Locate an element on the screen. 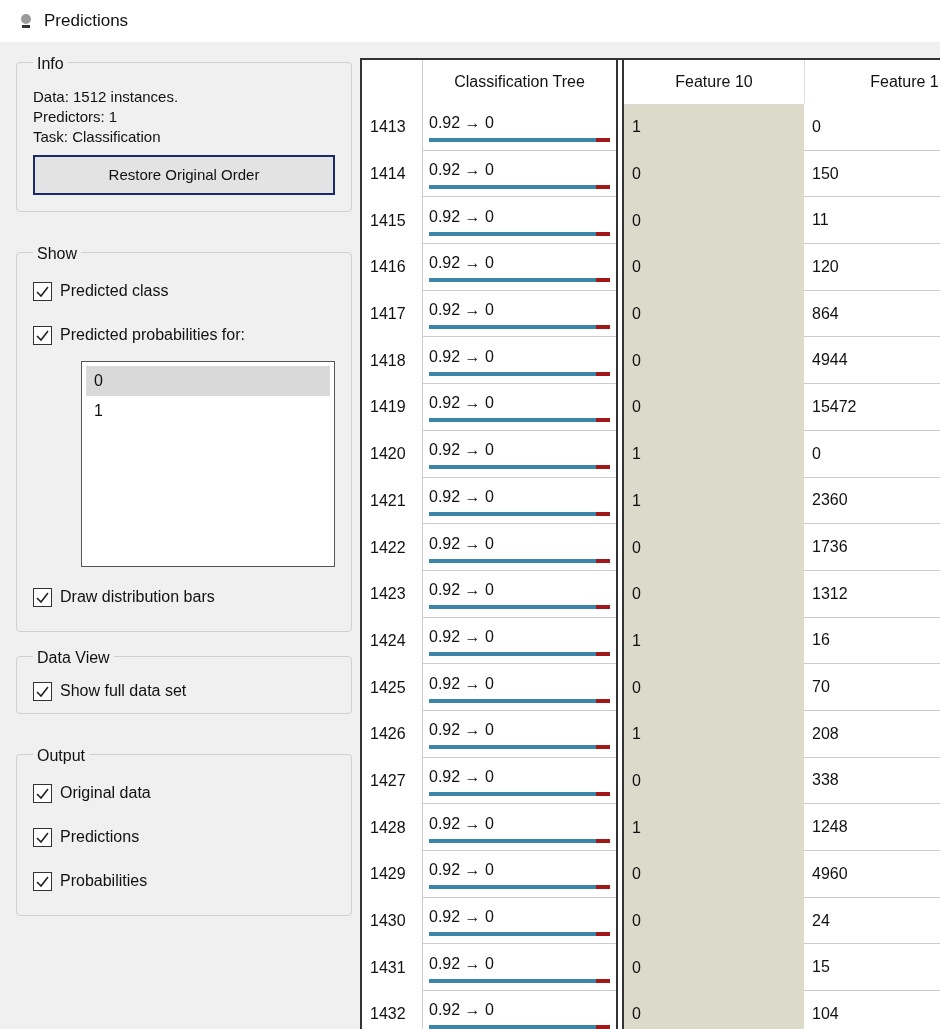  row-number: 1420 is located at coordinates (388, 454).